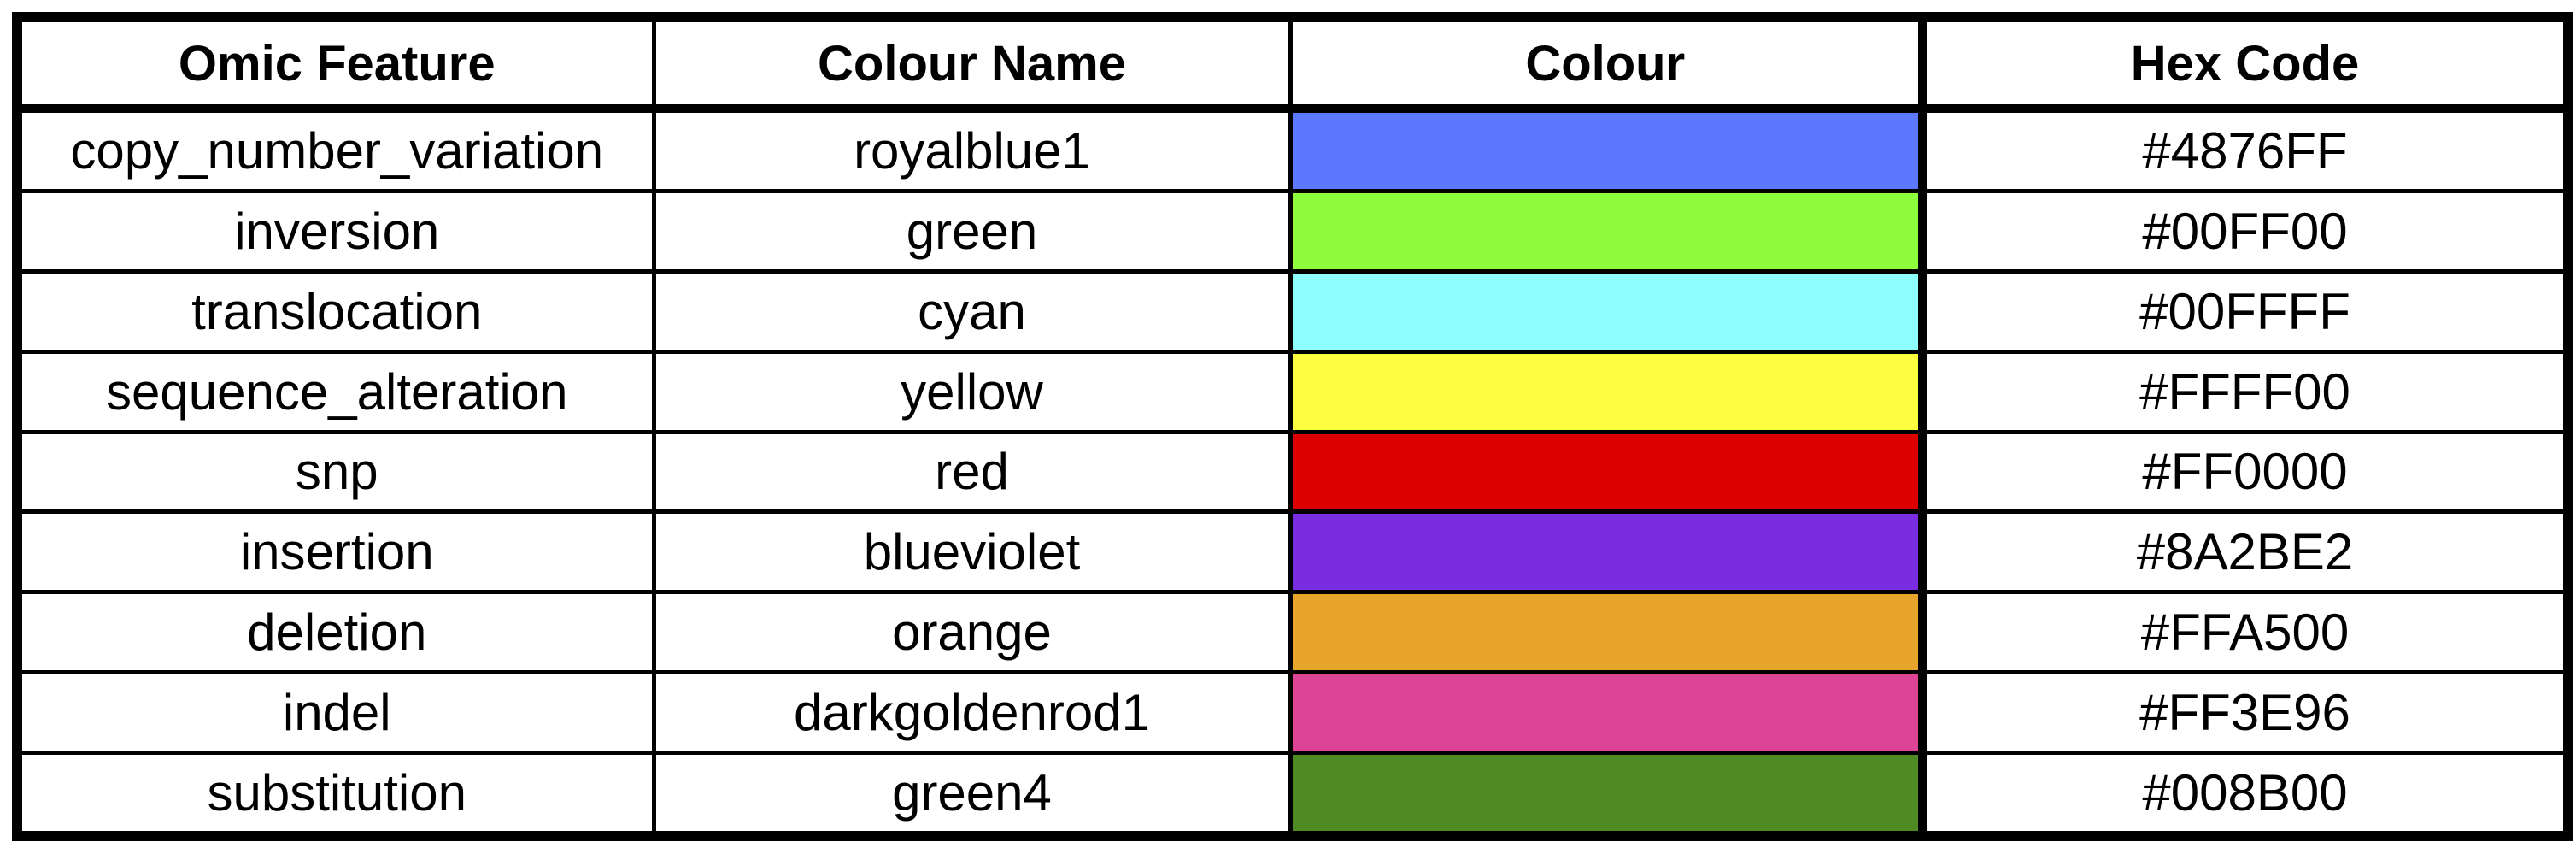 Image resolution: width=2576 pixels, height=854 pixels. What do you see at coordinates (972, 231) in the screenshot?
I see `colour-name-cell: green` at bounding box center [972, 231].